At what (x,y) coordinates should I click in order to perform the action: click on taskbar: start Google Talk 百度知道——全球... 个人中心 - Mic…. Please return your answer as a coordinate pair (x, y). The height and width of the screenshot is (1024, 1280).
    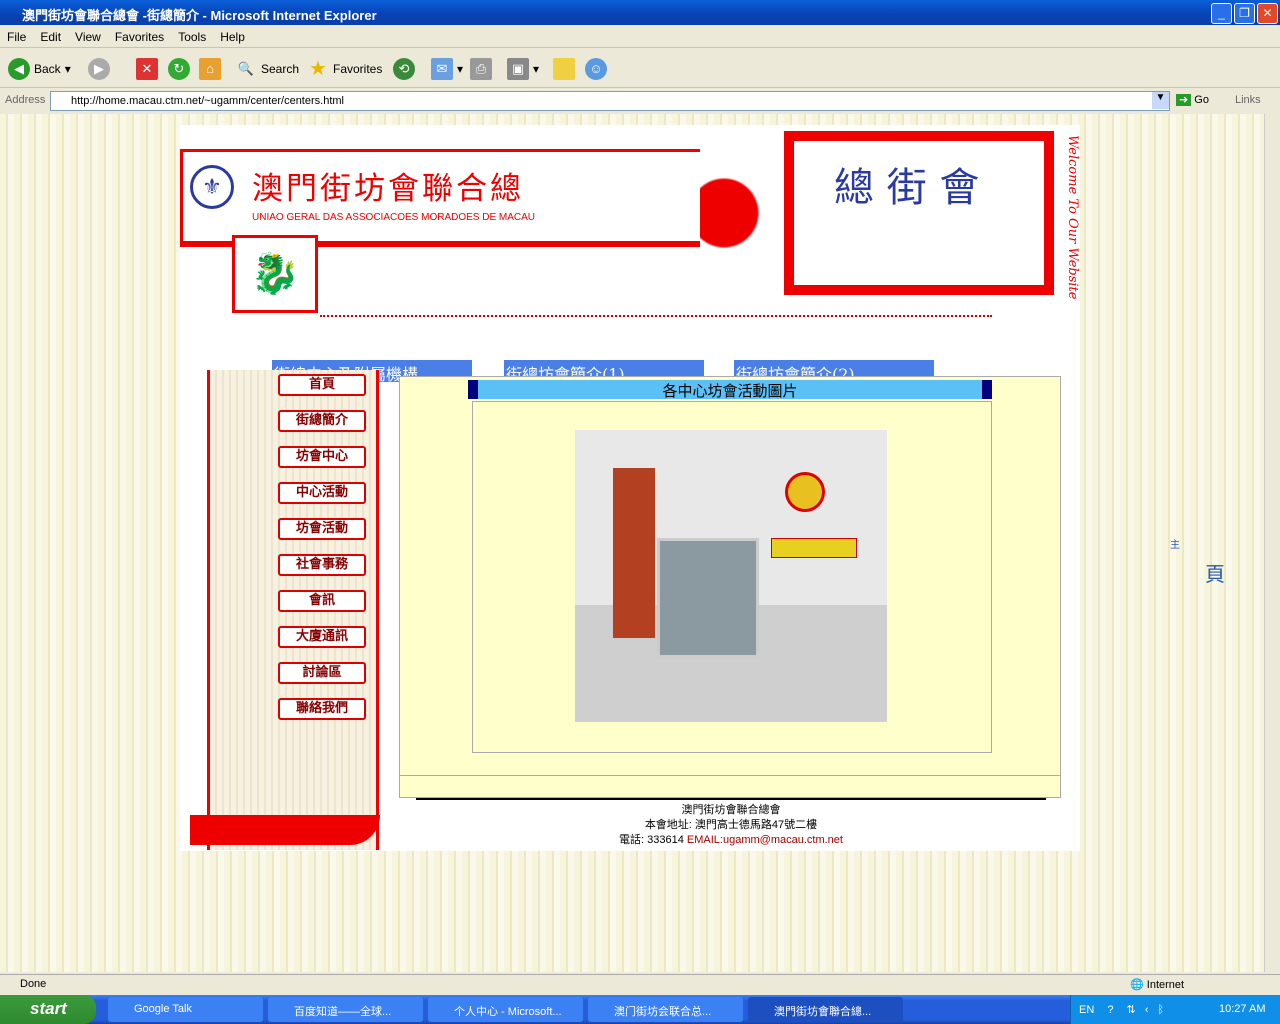
    Looking at the image, I should click on (640, 1009).